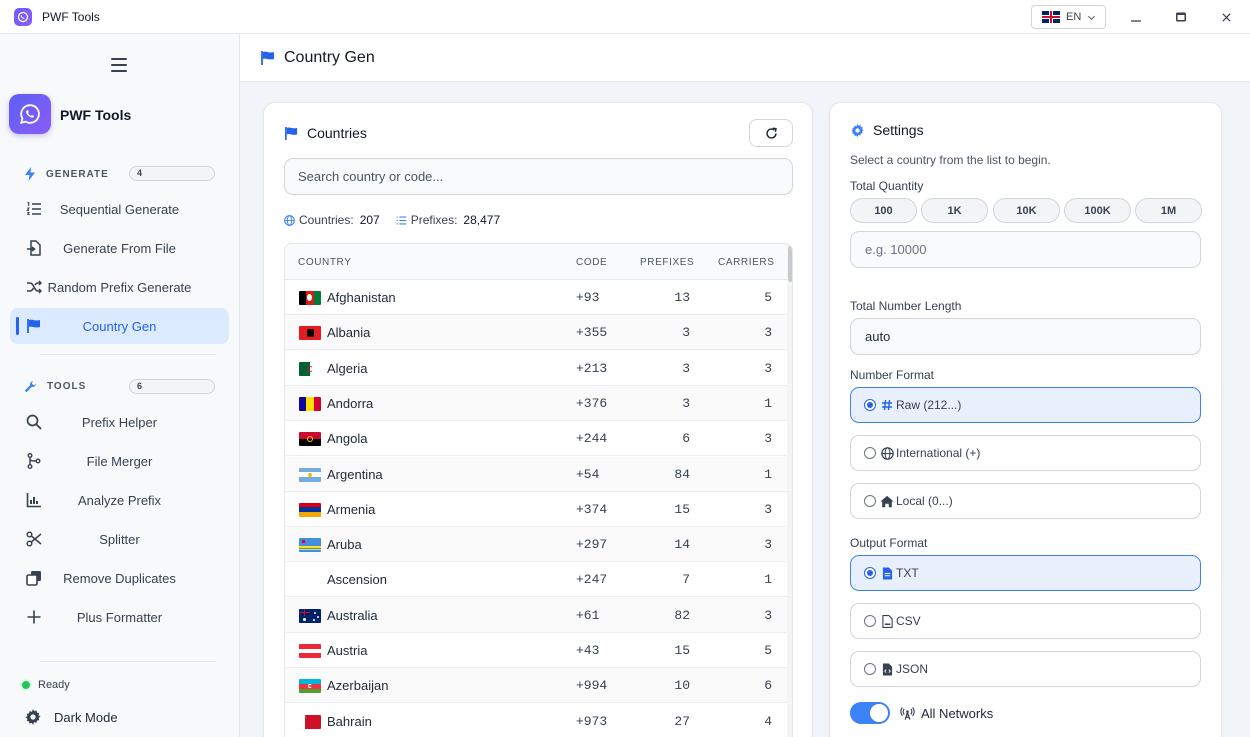  Describe the element at coordinates (119, 287) in the screenshot. I see `nav-random-prefix-generate: Random Prefix Generate` at that location.